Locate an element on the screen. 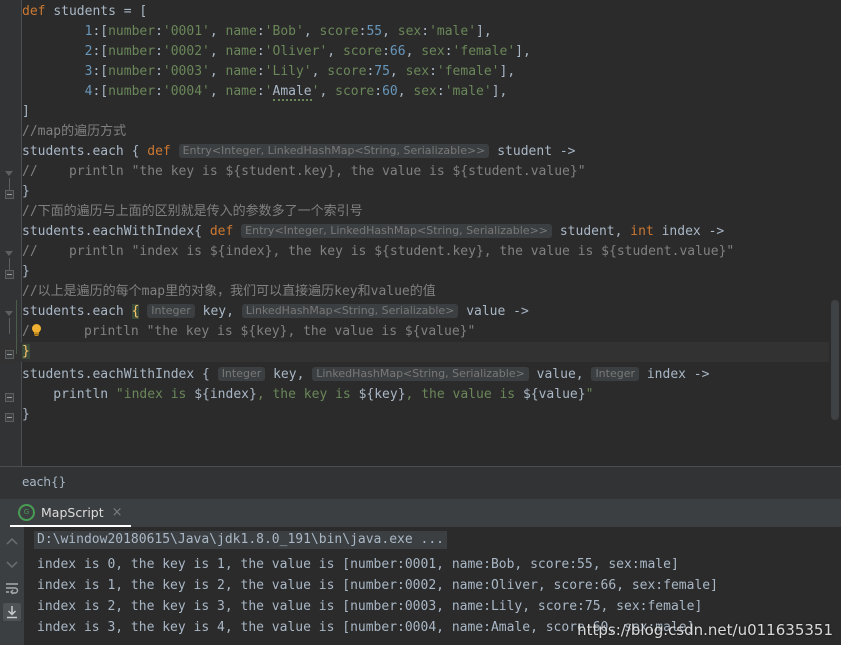 This screenshot has height=645, width=841. code-token: .eachWithIndex{ is located at coordinates (147, 231).